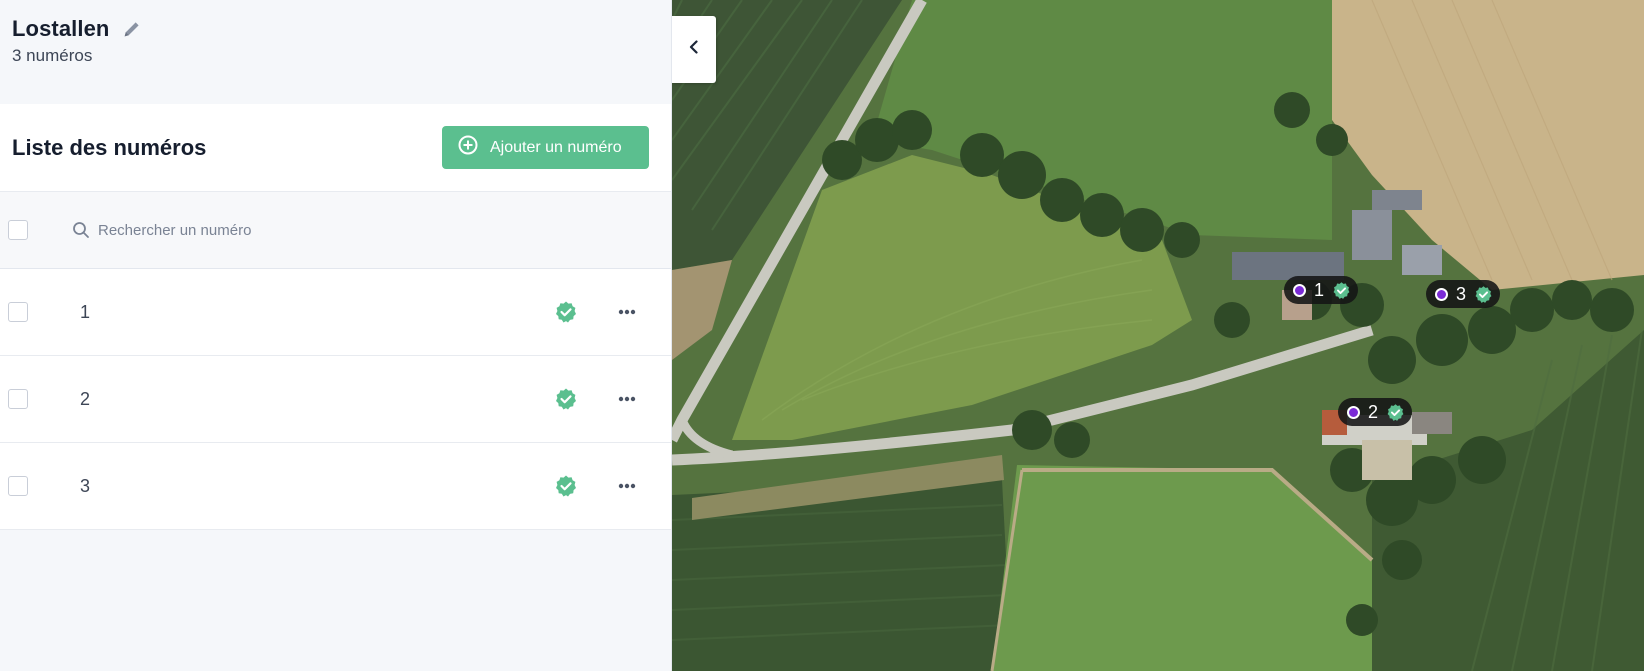 The height and width of the screenshot is (671, 1644). I want to click on marker-label: 1, so click(1319, 289).